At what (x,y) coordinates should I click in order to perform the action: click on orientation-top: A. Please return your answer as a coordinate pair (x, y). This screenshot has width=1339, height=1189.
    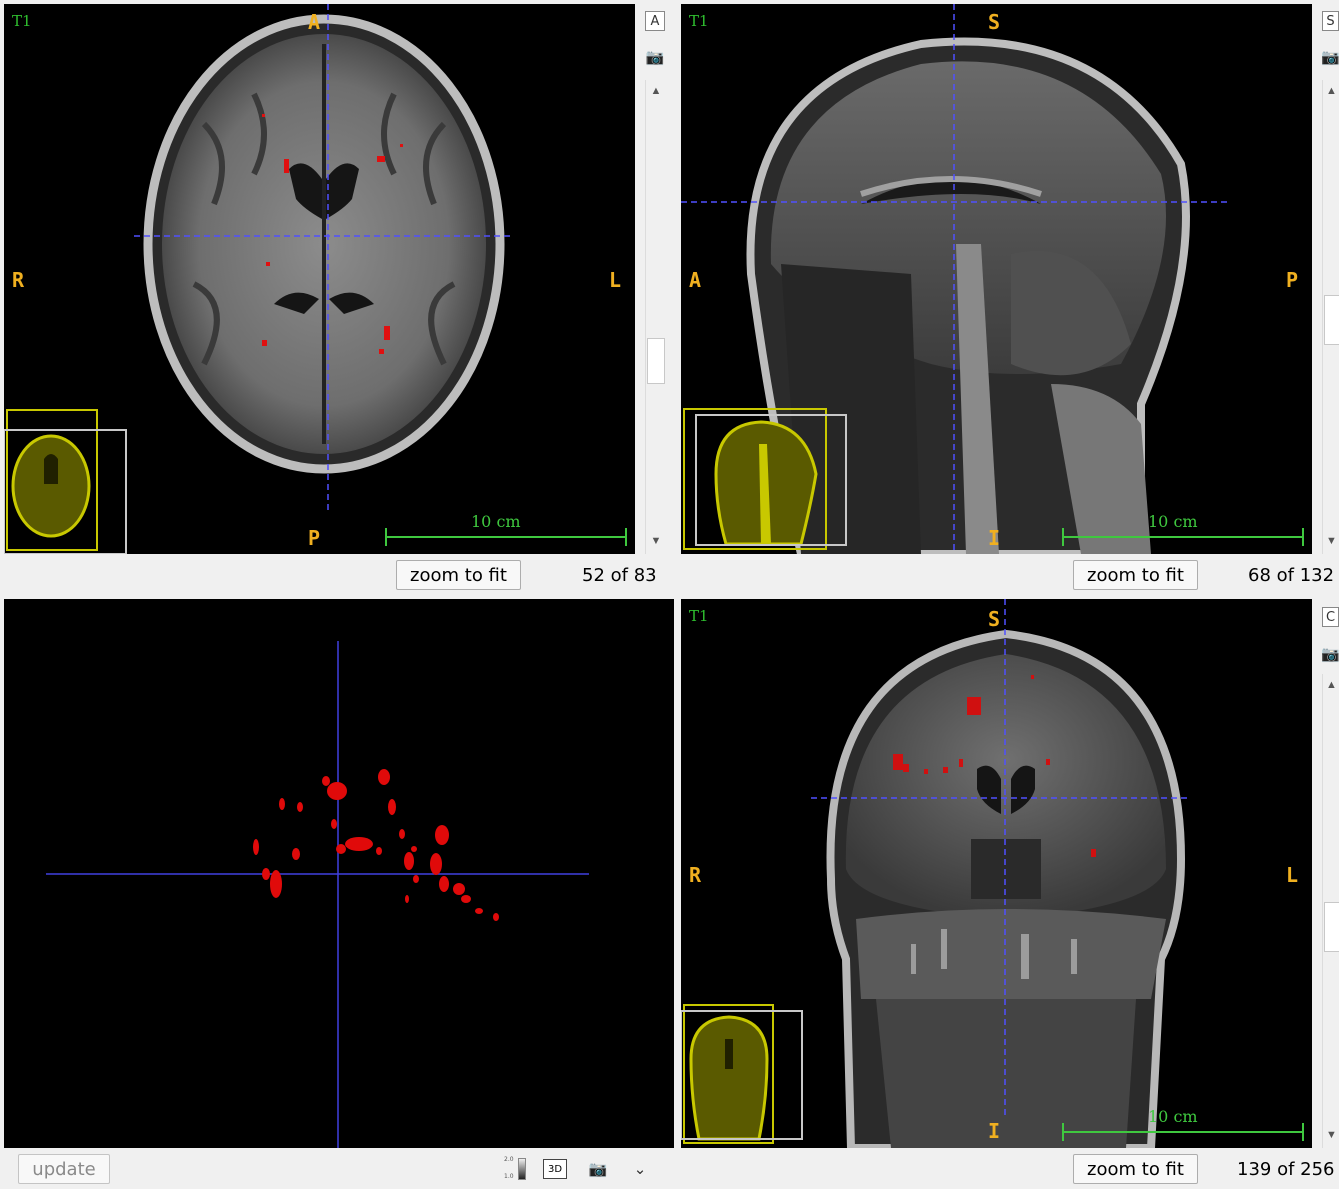
    Looking at the image, I should click on (314, 22).